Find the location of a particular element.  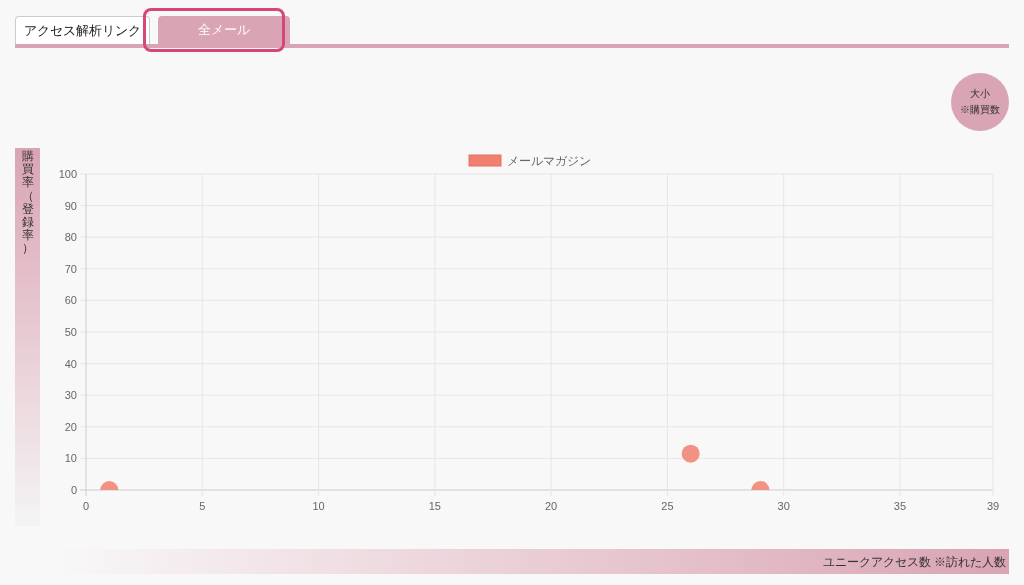

x-tick-label: 30 is located at coordinates (783, 506).